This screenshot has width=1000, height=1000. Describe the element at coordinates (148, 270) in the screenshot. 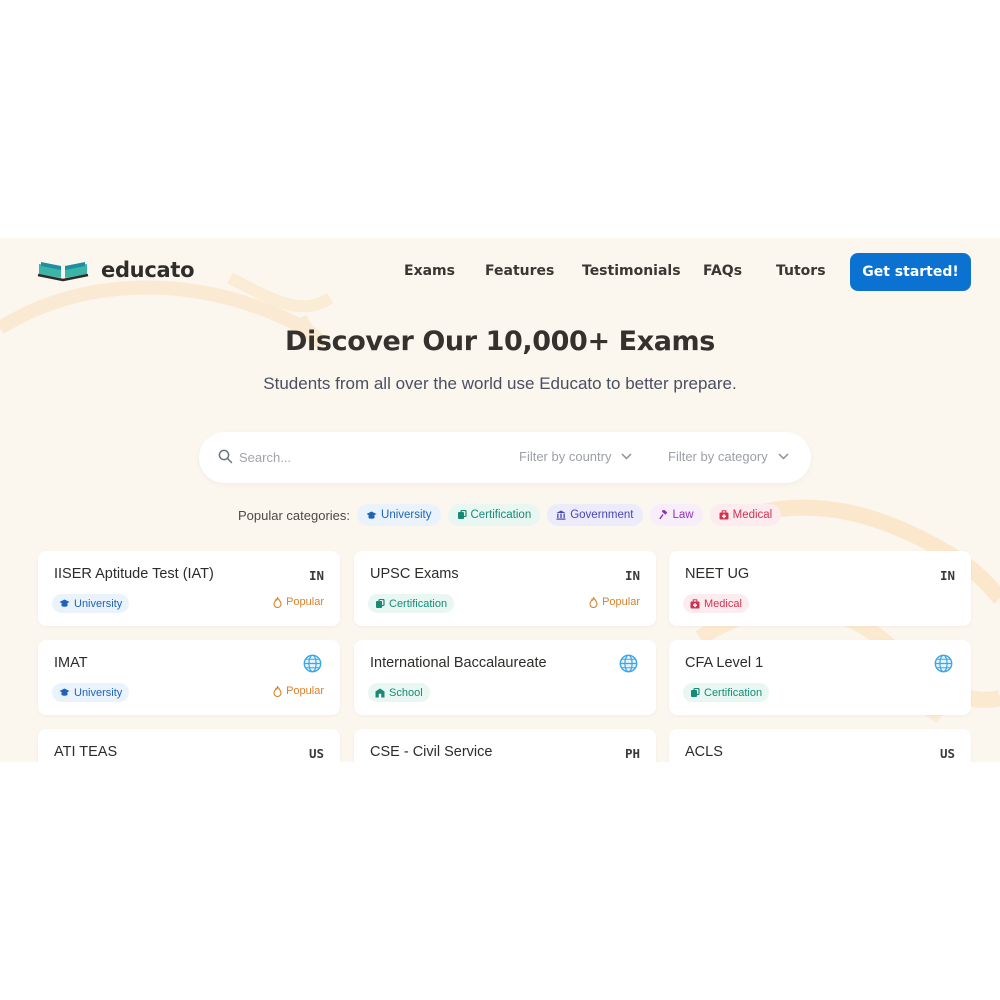

I see `brand-name: educato` at that location.